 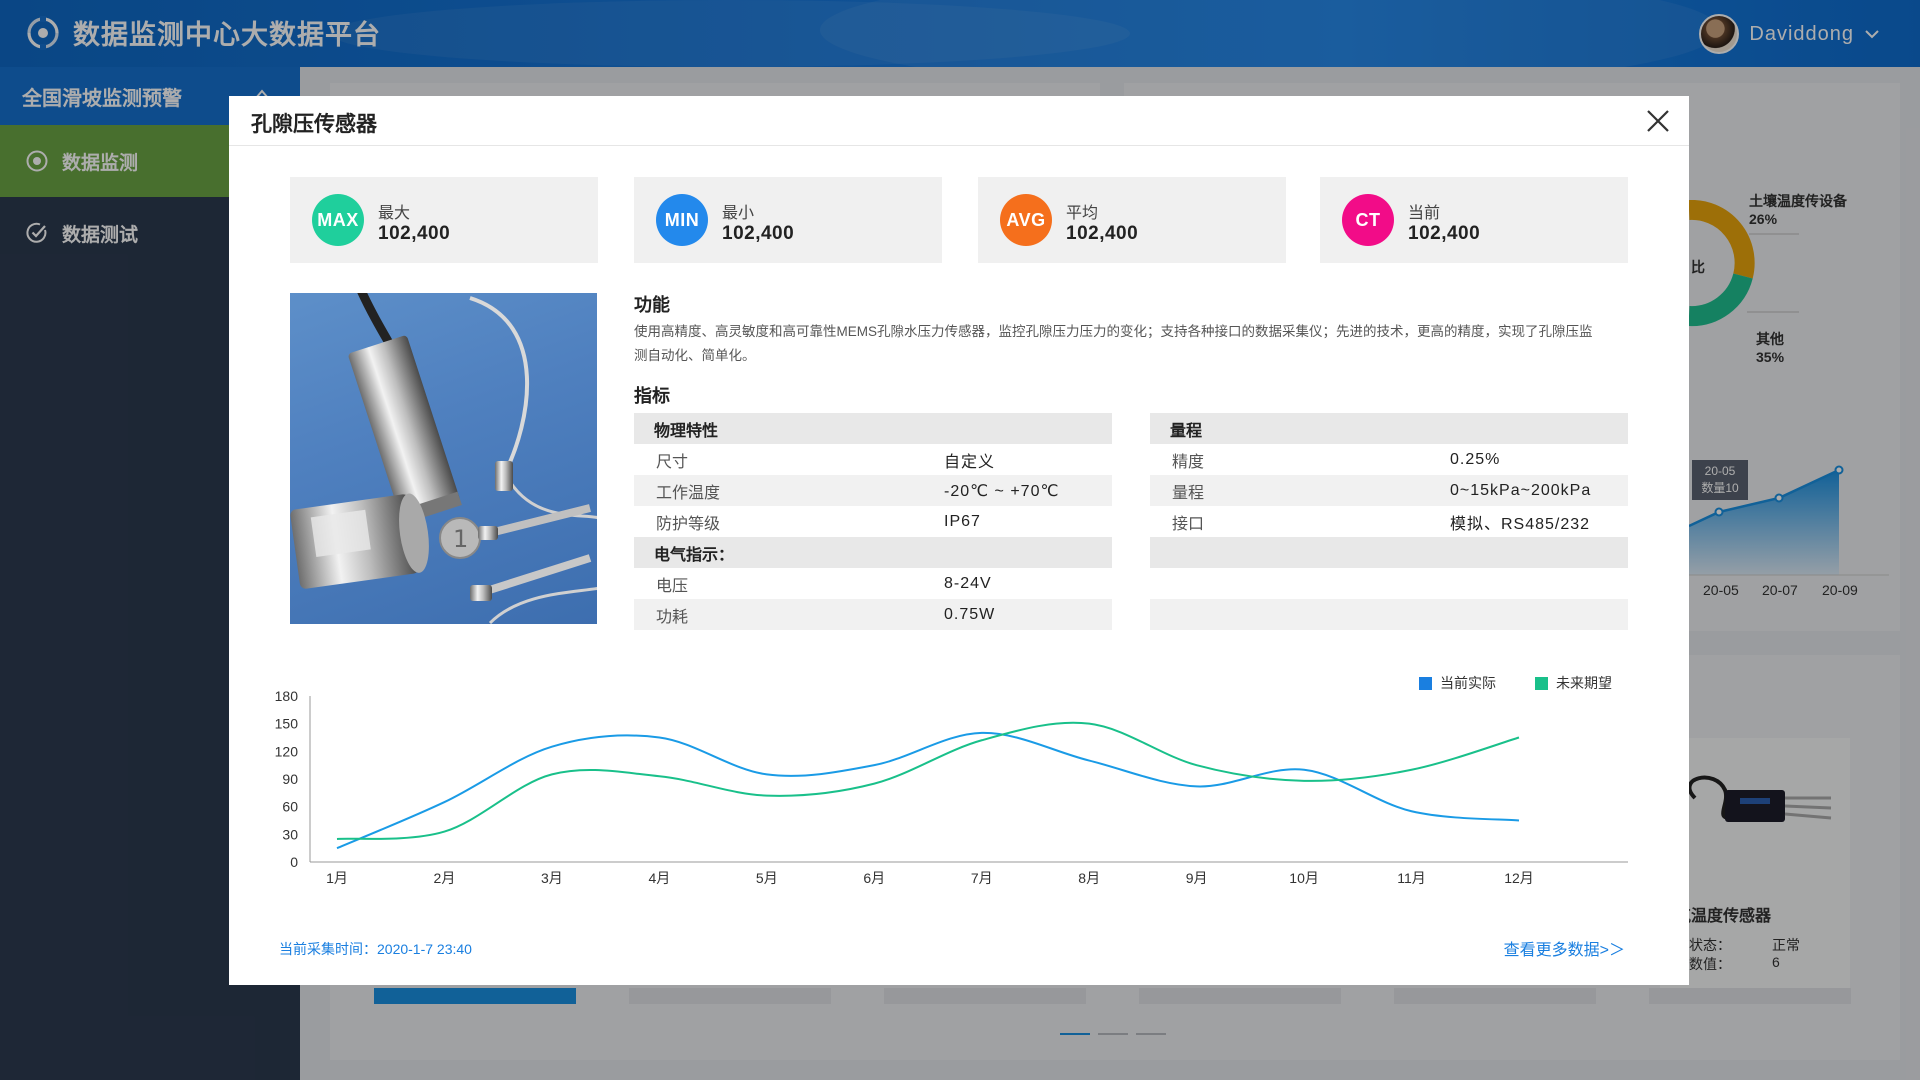 I want to click on spec-value: 自定义, so click(x=970, y=462).